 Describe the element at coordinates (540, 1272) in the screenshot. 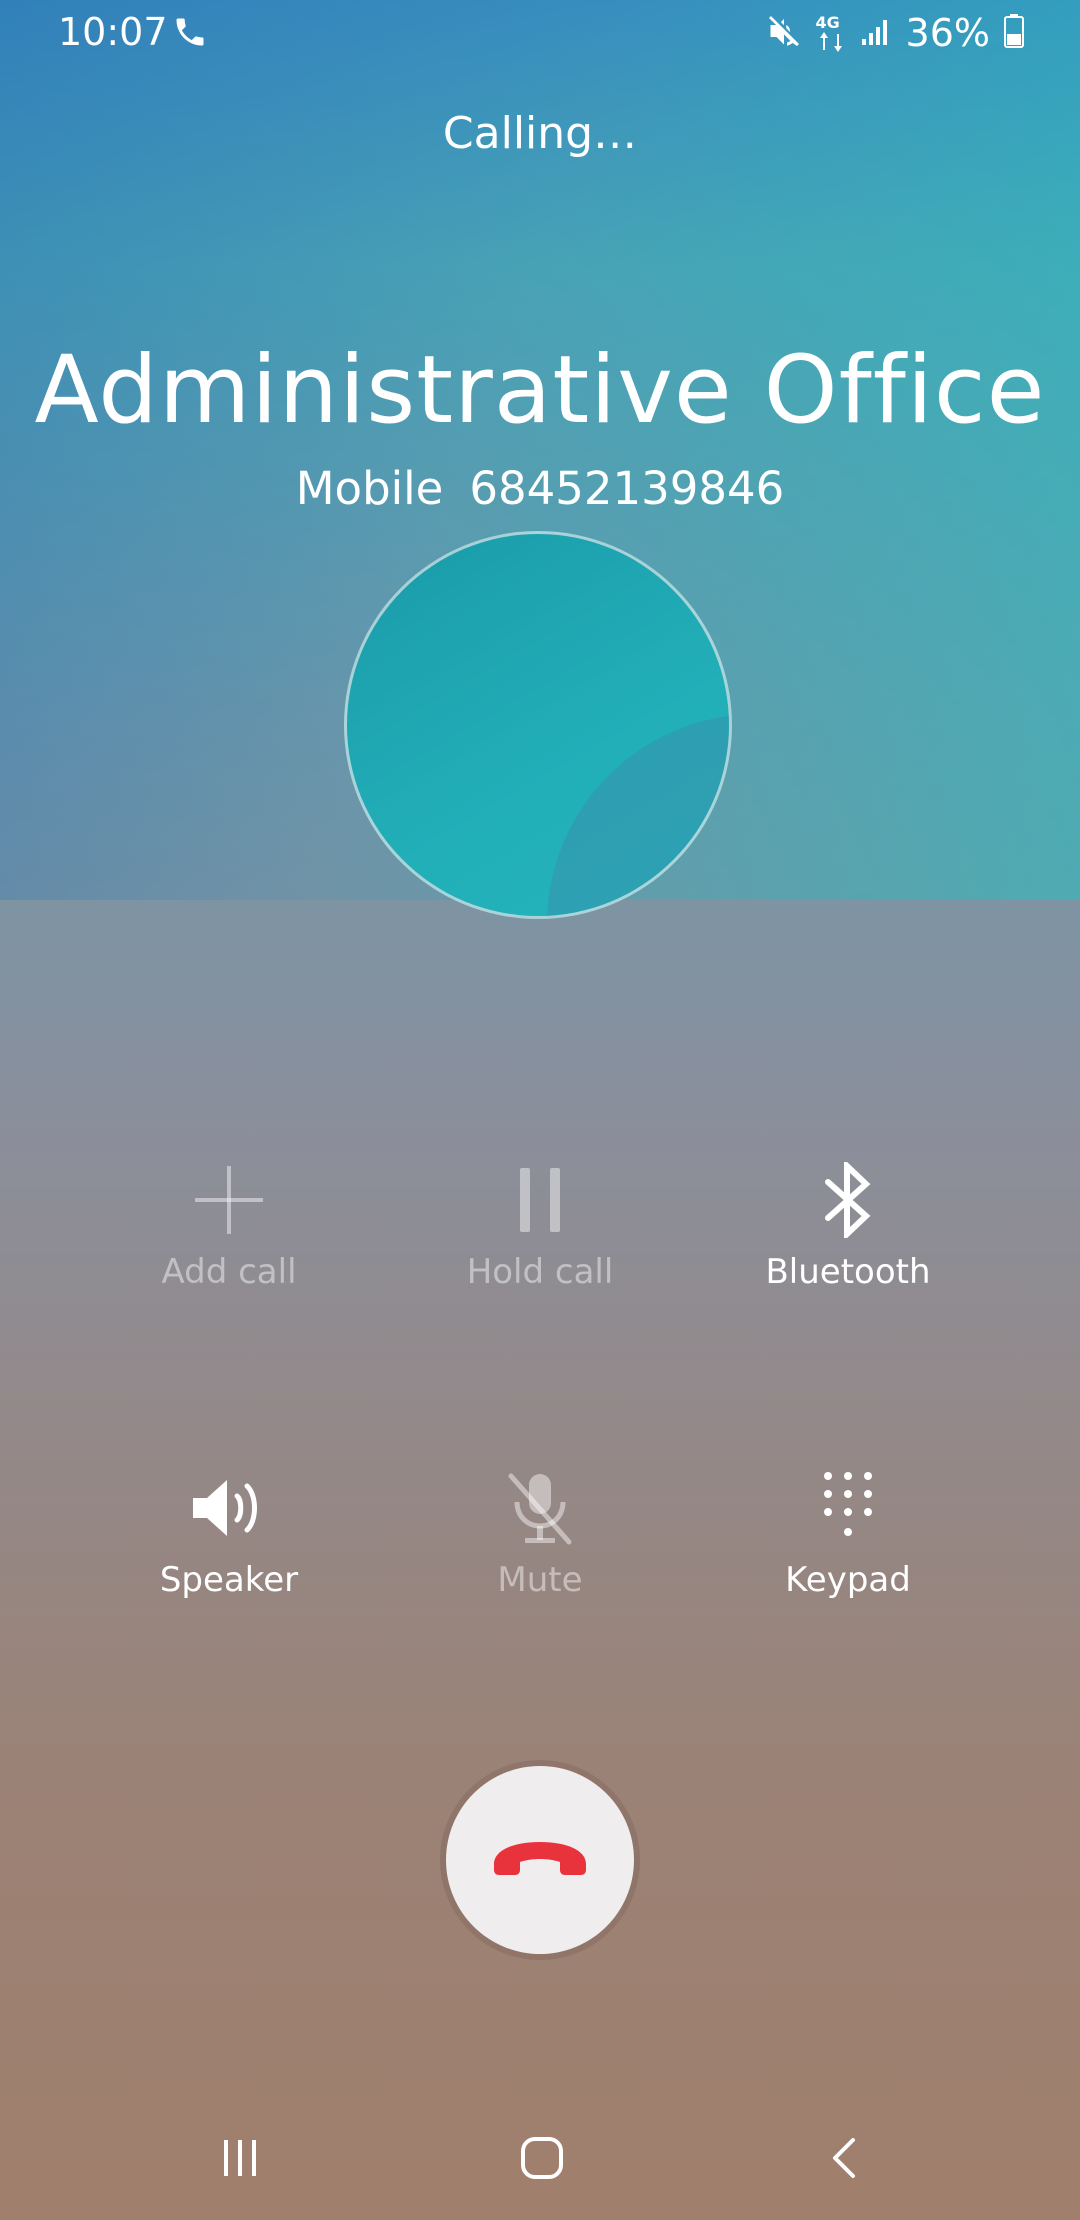

I see `hold-call-label: Hold call` at that location.